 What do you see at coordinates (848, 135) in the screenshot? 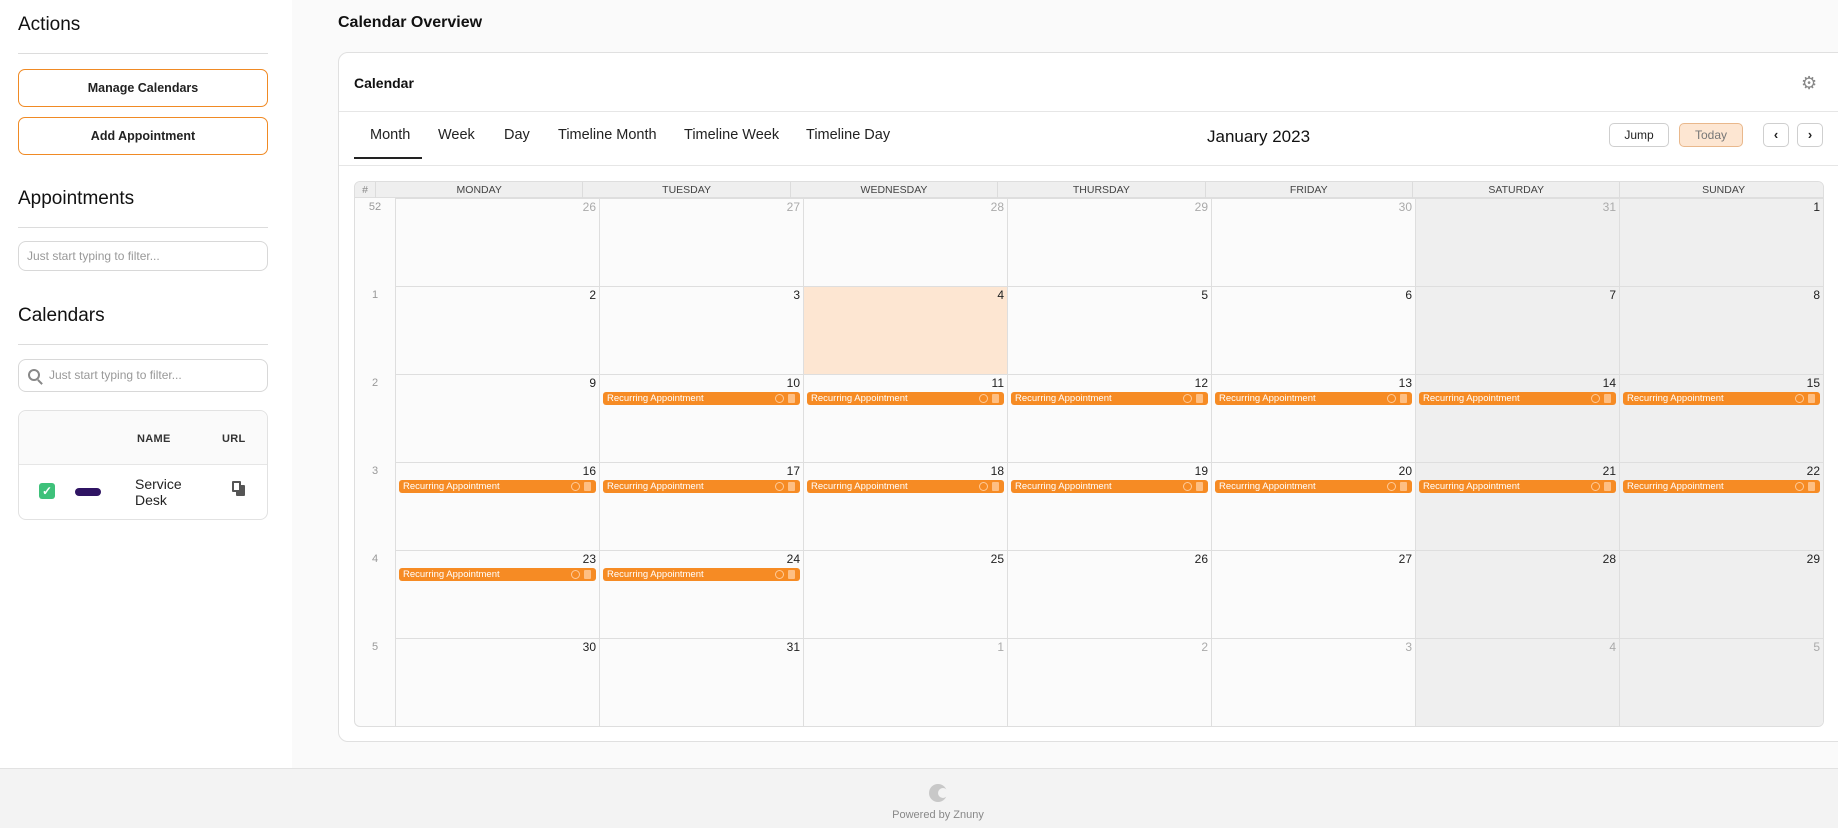
I see `tab-timeline-day: Timeline Day` at bounding box center [848, 135].